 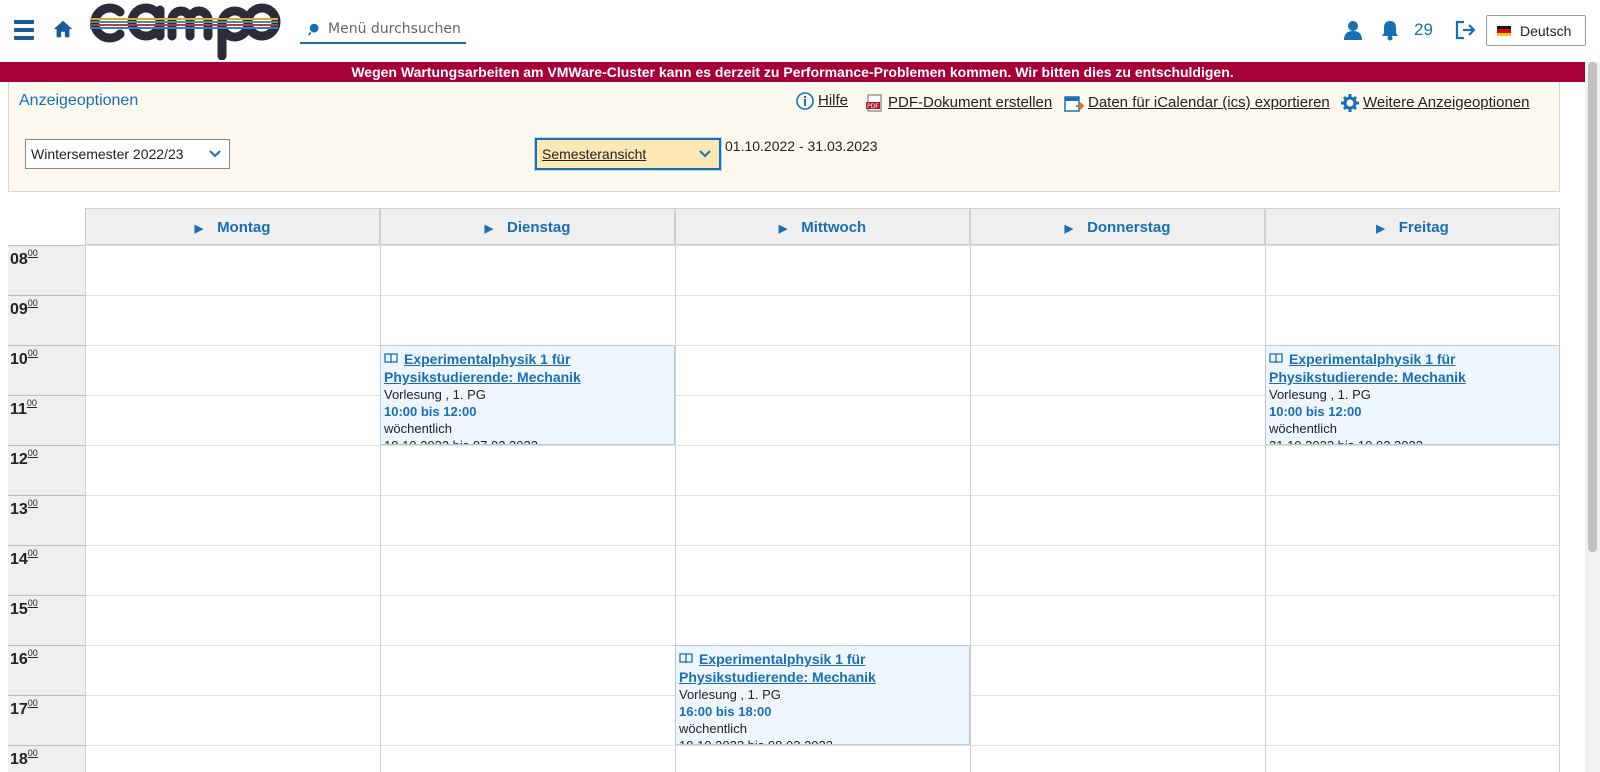 I want to click on ical-export-link: Daten für iCalendar (ics) exportieren, so click(x=1197, y=103).